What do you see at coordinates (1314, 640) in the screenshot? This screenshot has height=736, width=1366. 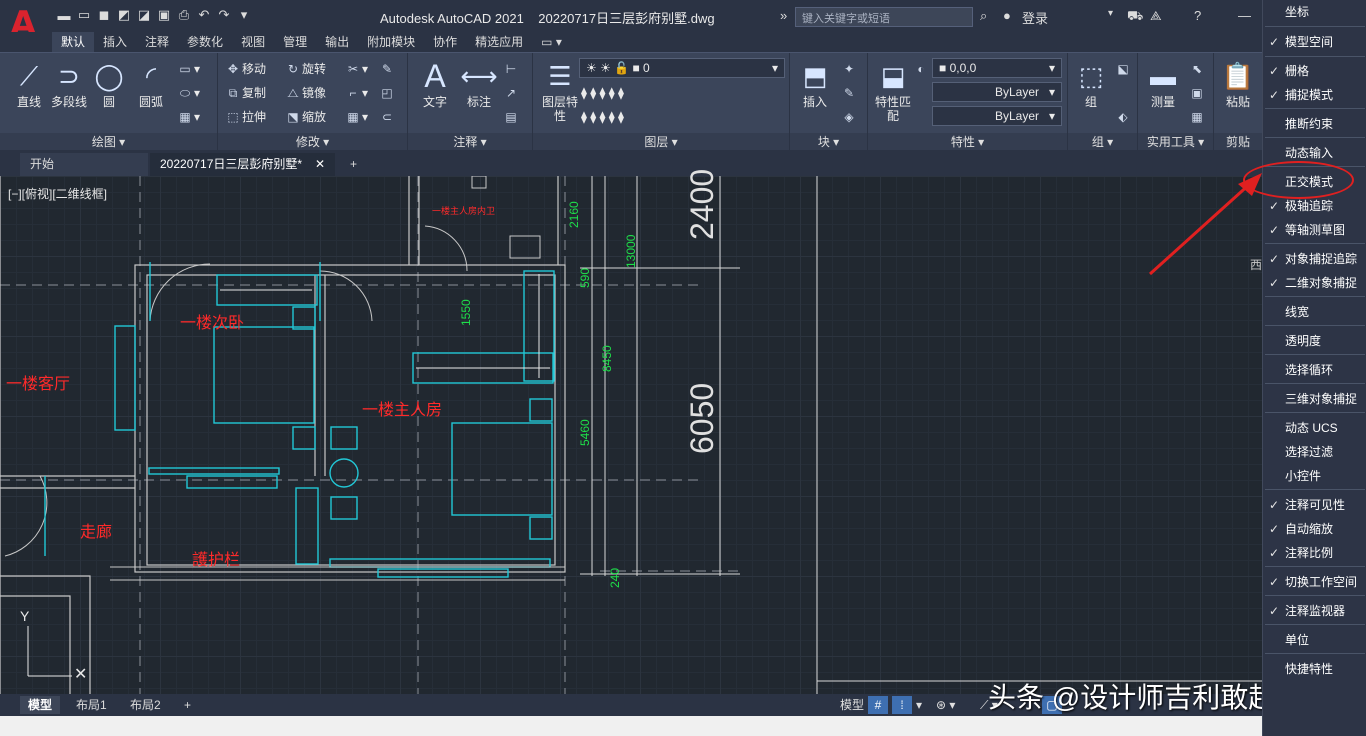 I see `menu-item-units: 单位` at bounding box center [1314, 640].